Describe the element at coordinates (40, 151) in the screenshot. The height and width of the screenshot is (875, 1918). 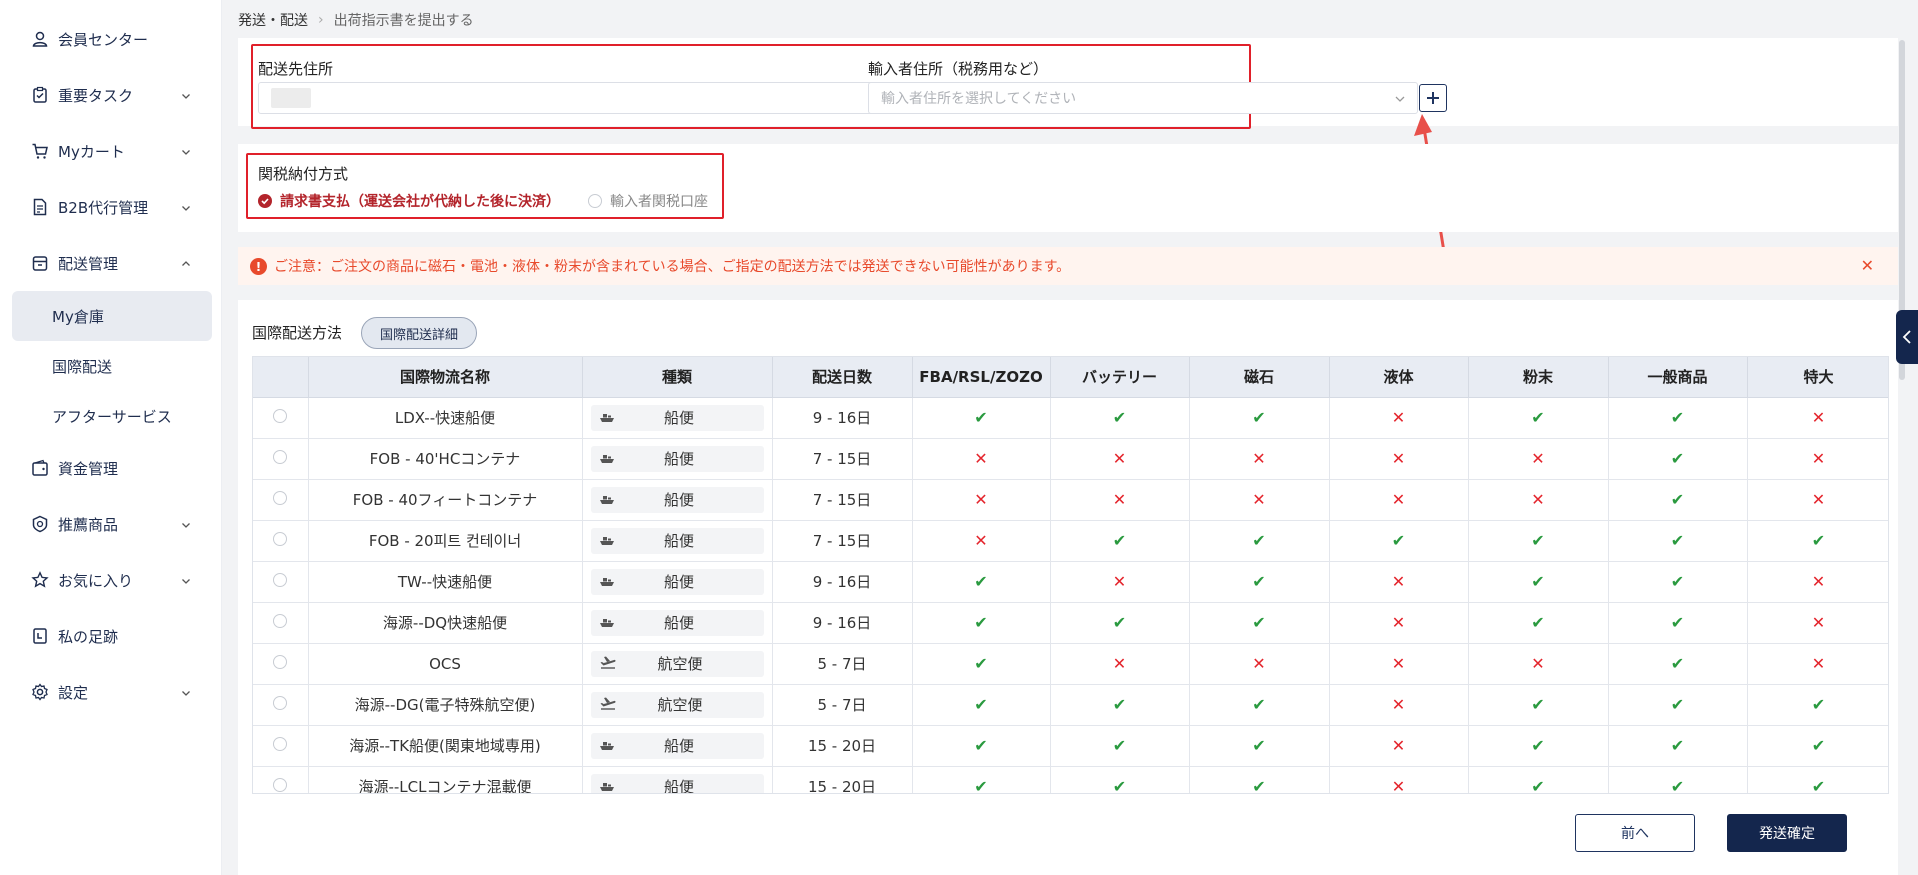
I see `cart-icon` at that location.